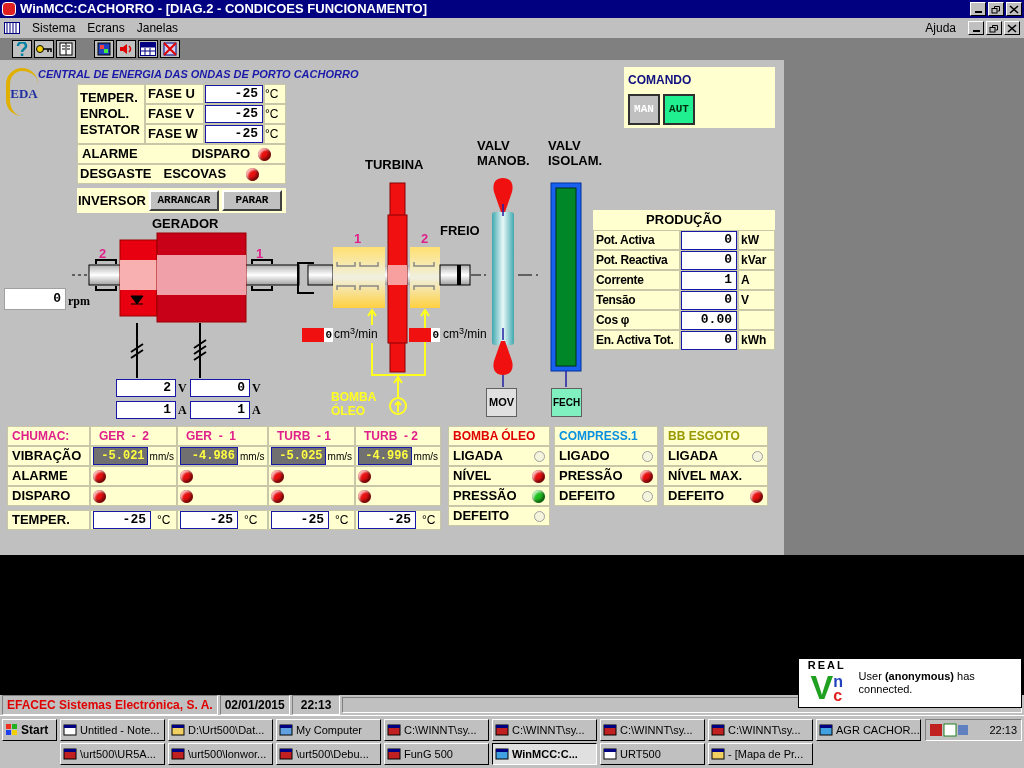  What do you see at coordinates (224, 9) in the screenshot?
I see `window-title: WinMCC:CACHORRO - [DIAG.2 - CONDICOES FUNCIONAMENTO]` at bounding box center [224, 9].